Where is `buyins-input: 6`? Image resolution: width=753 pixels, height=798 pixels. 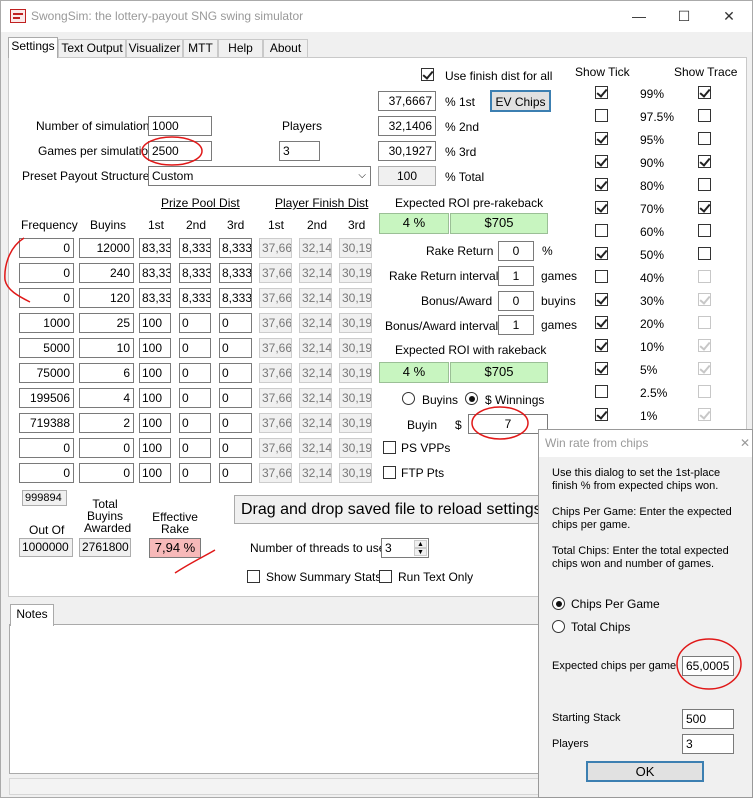 buyins-input: 6 is located at coordinates (106, 373).